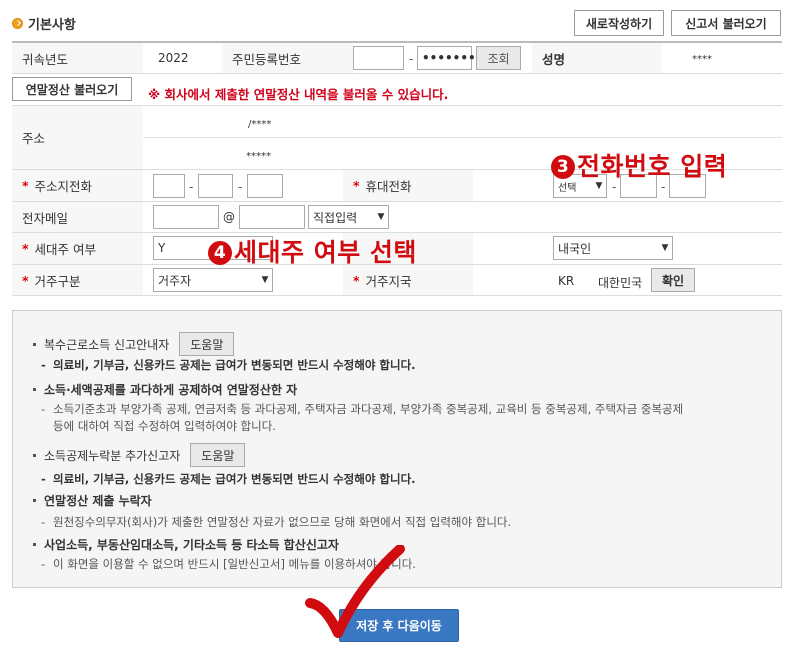 The height and width of the screenshot is (666, 800). Describe the element at coordinates (165, 389) in the screenshot. I see `info-item-2: 소득·세액공제를 과다하게 공제하여 연말정산한 자` at that location.